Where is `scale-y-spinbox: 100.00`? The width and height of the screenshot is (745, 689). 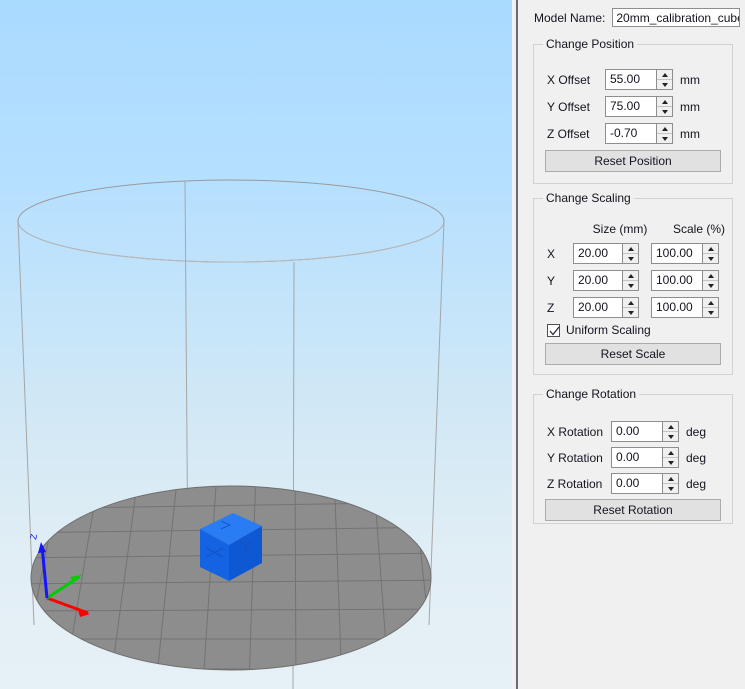
scale-y-spinbox: 100.00 is located at coordinates (685, 280).